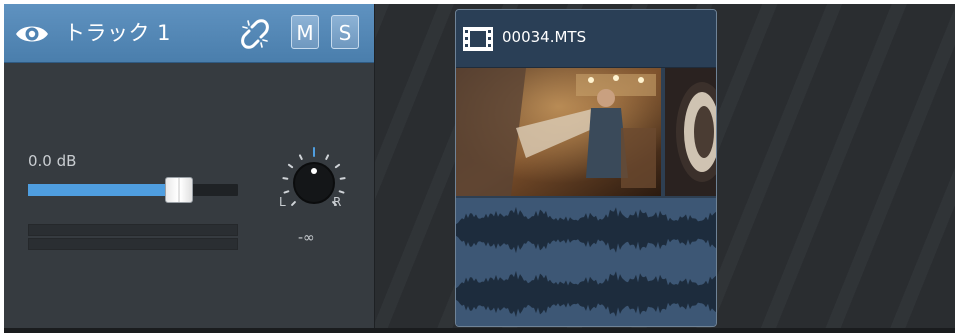  I want to click on mute-button: M, so click(305, 32).